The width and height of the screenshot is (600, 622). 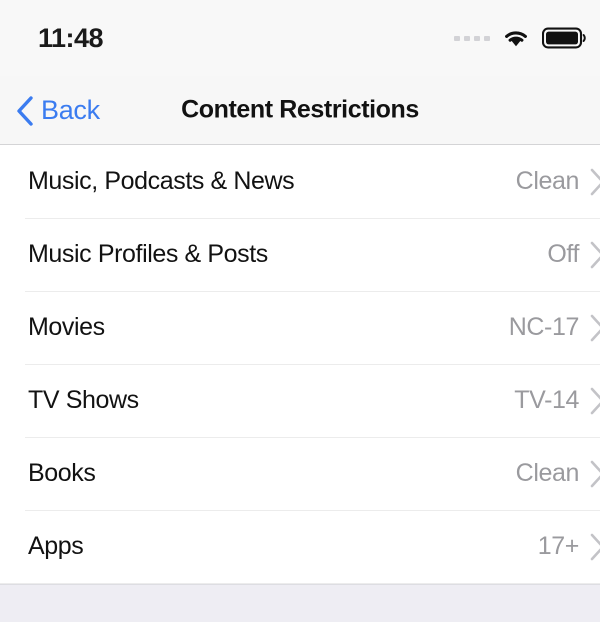 I want to click on list-item-label: Movies, so click(x=66, y=327).